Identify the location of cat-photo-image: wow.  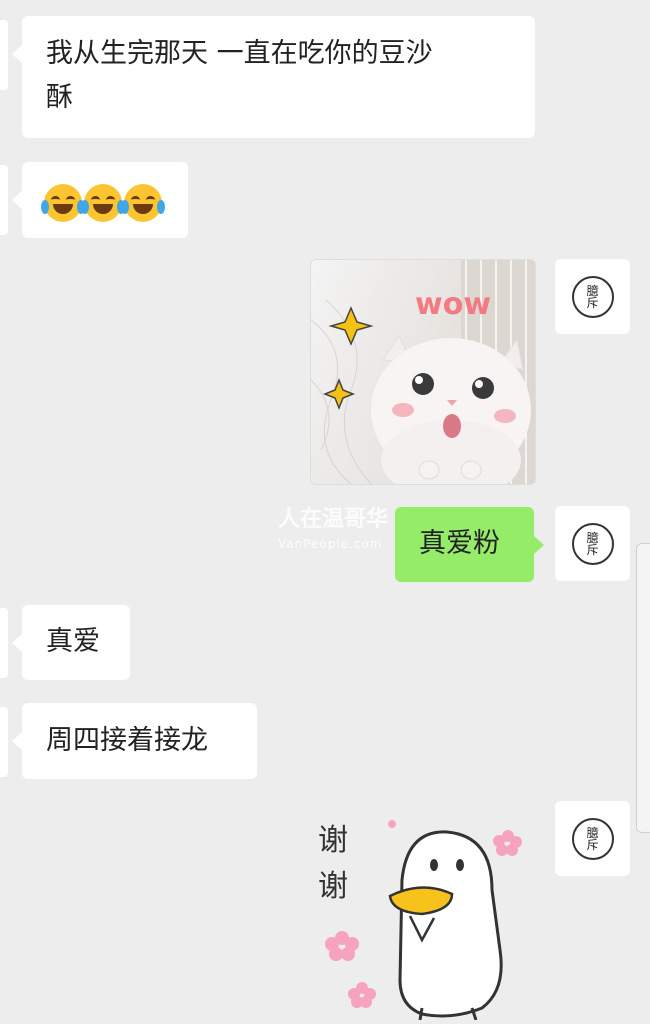
(423, 372).